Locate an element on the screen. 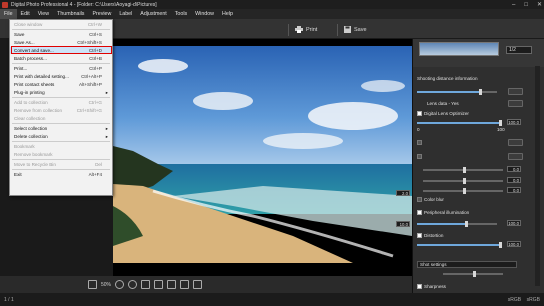  printer-icon is located at coordinates (299, 30).